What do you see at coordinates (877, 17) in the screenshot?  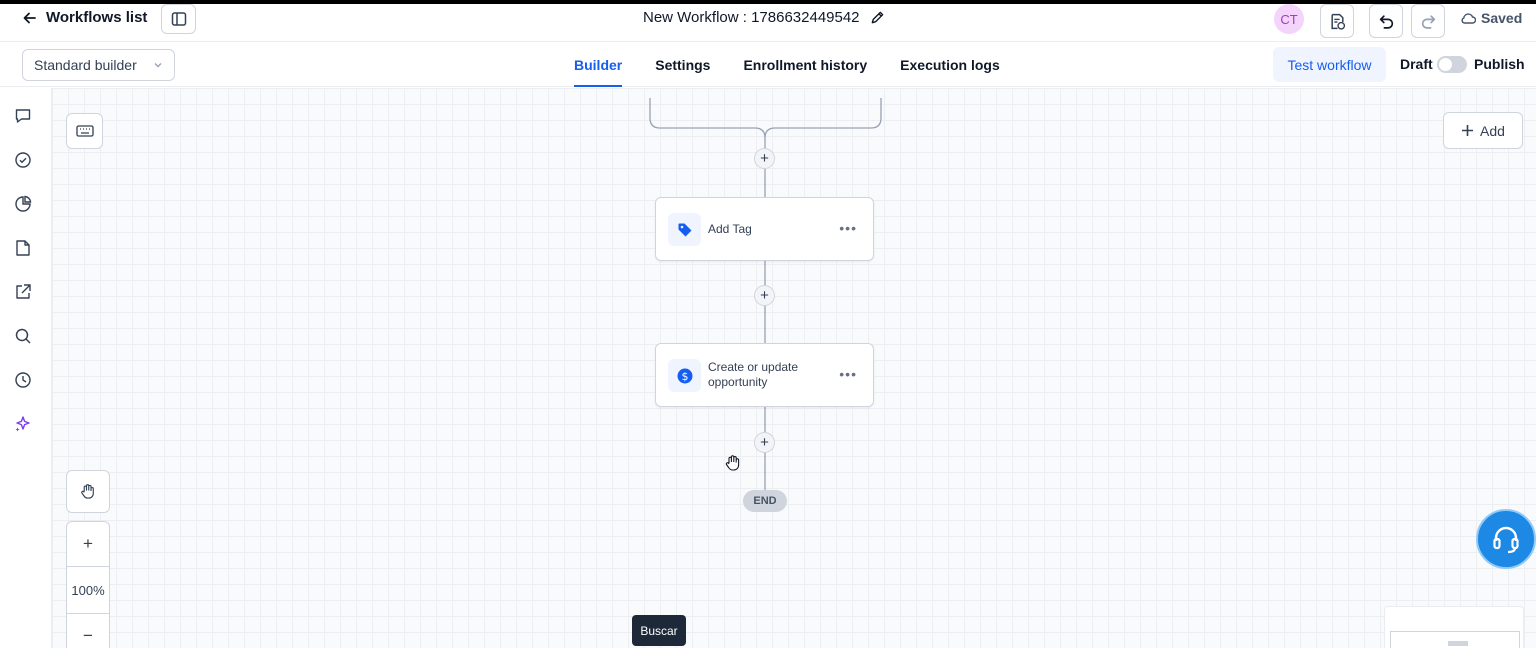 I see `pencil-icon` at bounding box center [877, 17].